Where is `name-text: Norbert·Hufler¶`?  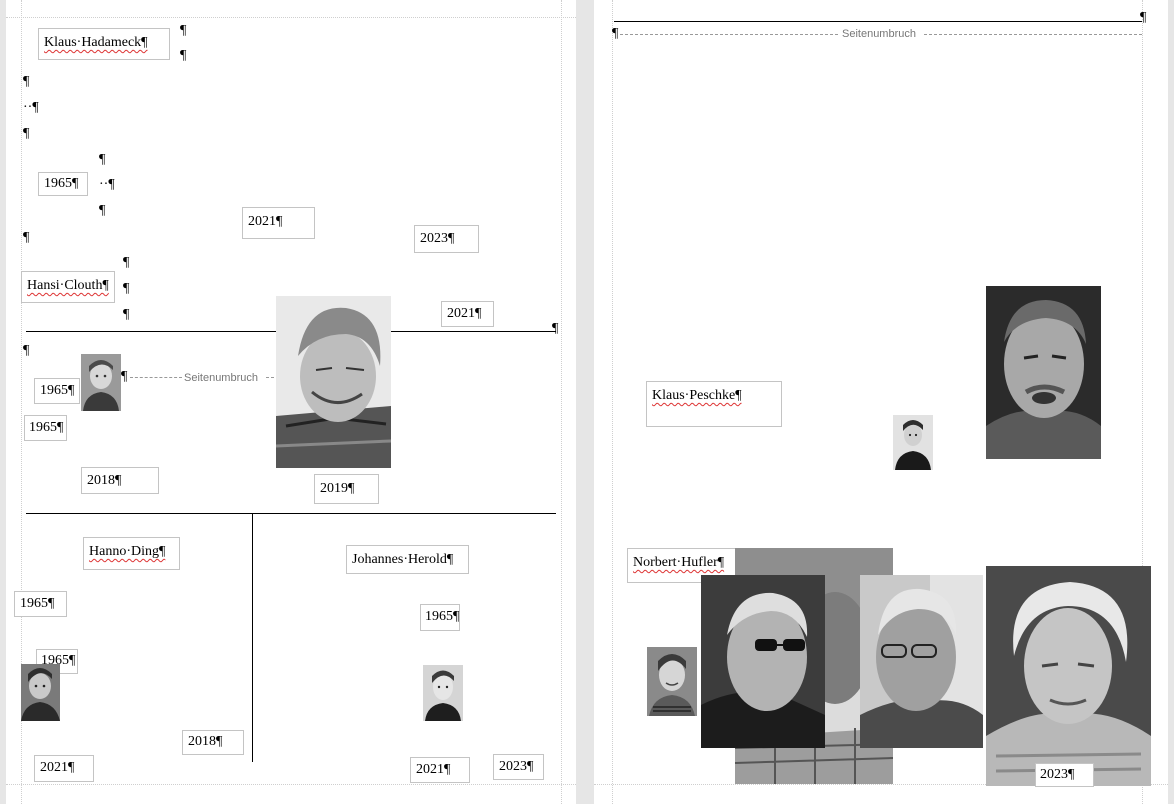 name-text: Norbert·Hufler¶ is located at coordinates (679, 562).